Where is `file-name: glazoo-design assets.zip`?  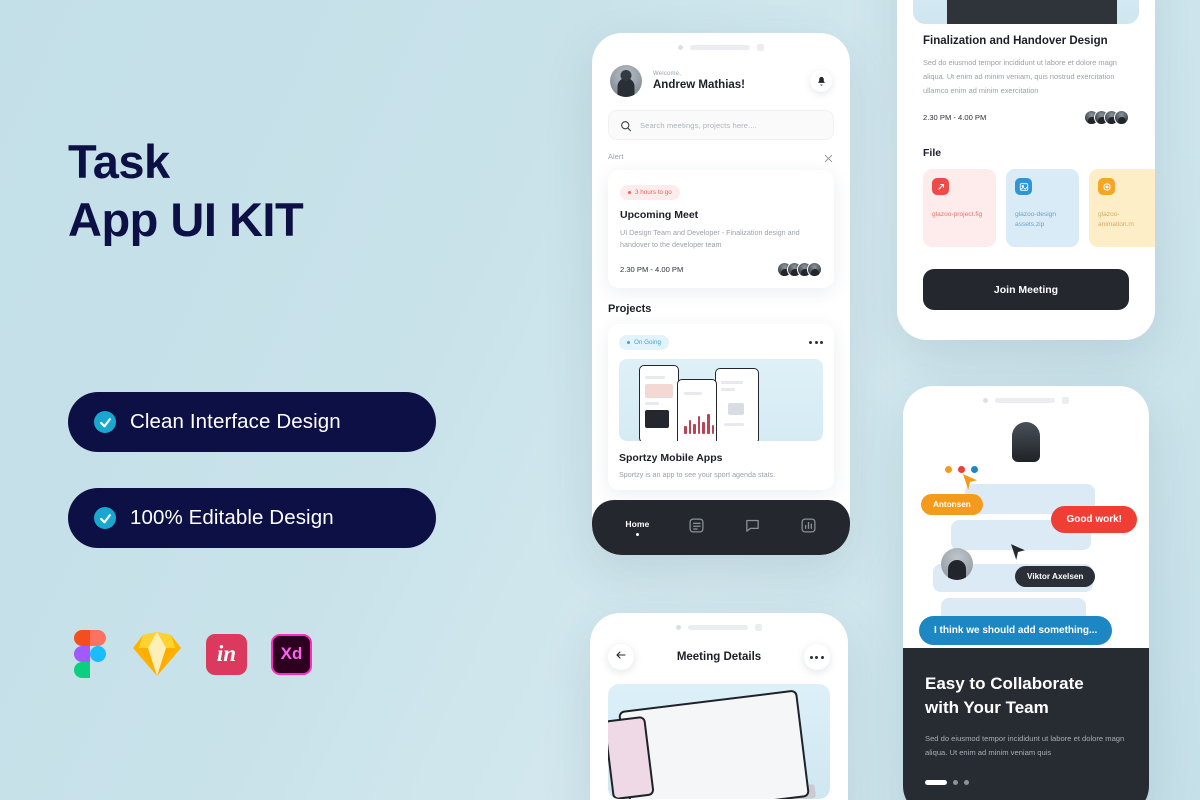 file-name: glazoo-design assets.zip is located at coordinates (1036, 220).